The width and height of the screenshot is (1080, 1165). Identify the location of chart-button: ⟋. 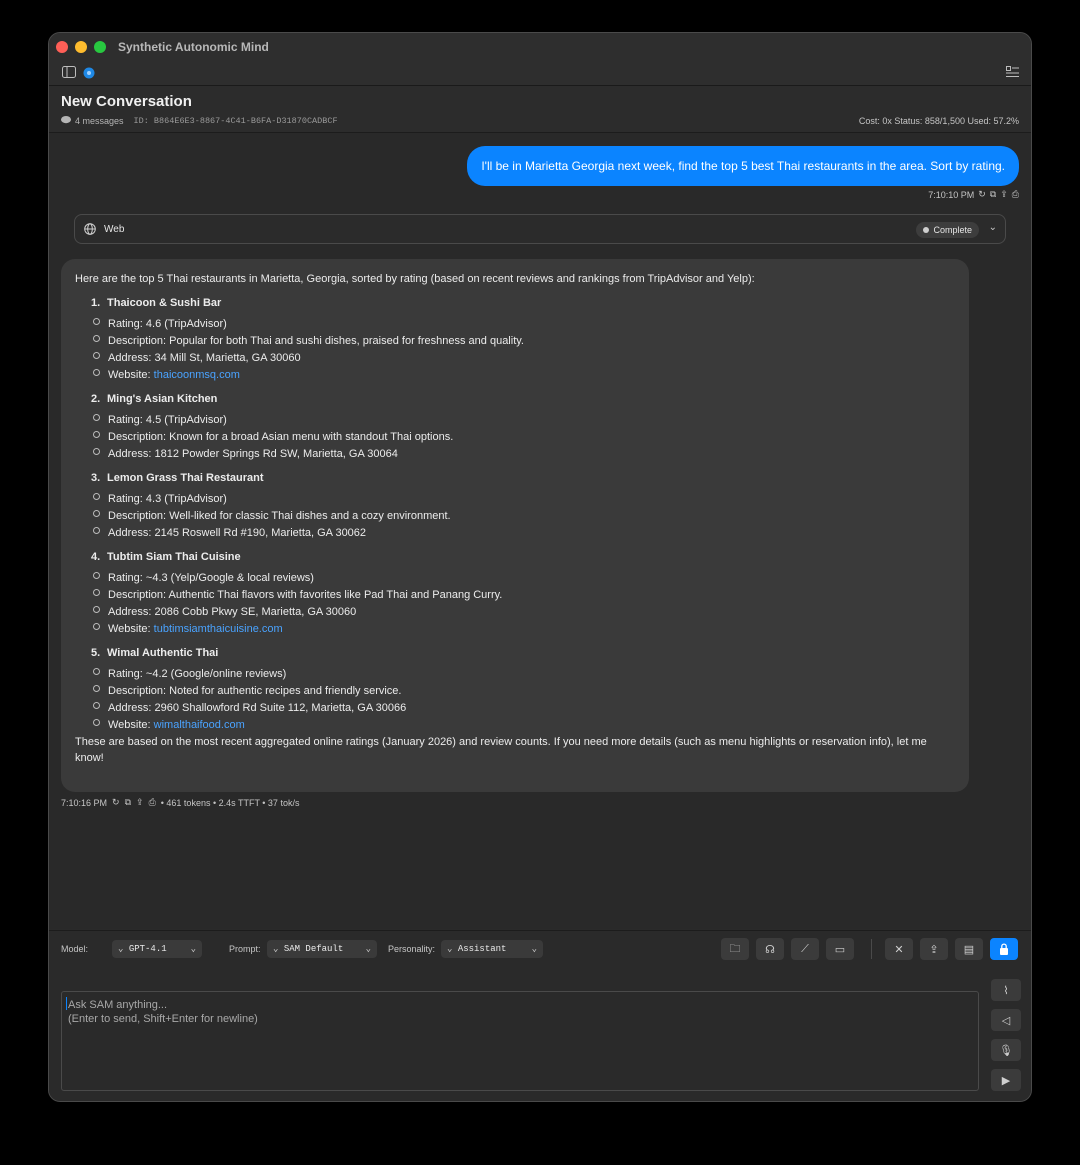
(805, 949).